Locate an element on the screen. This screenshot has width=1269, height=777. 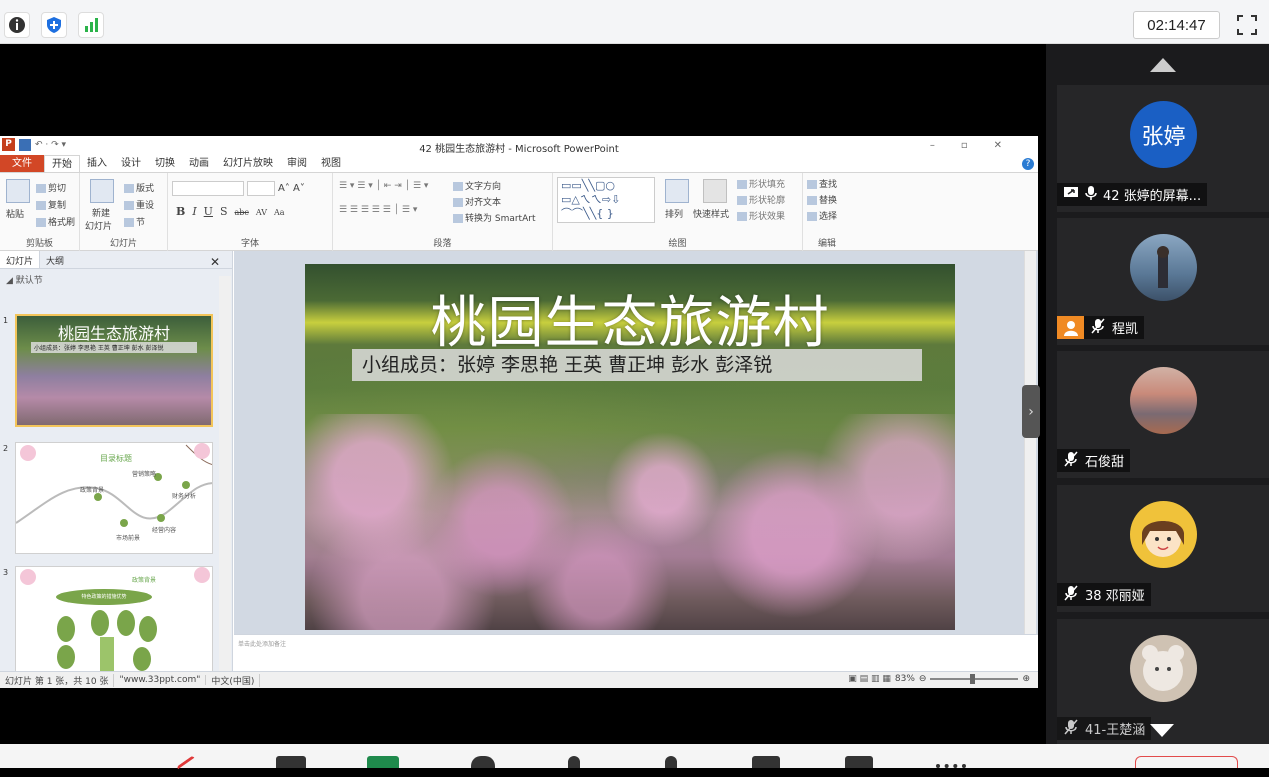
slide-thumbnail-2: 目录标题 政策背景 营销策略 财务分析 市场前景 经营内容 is located at coordinates (114, 498).